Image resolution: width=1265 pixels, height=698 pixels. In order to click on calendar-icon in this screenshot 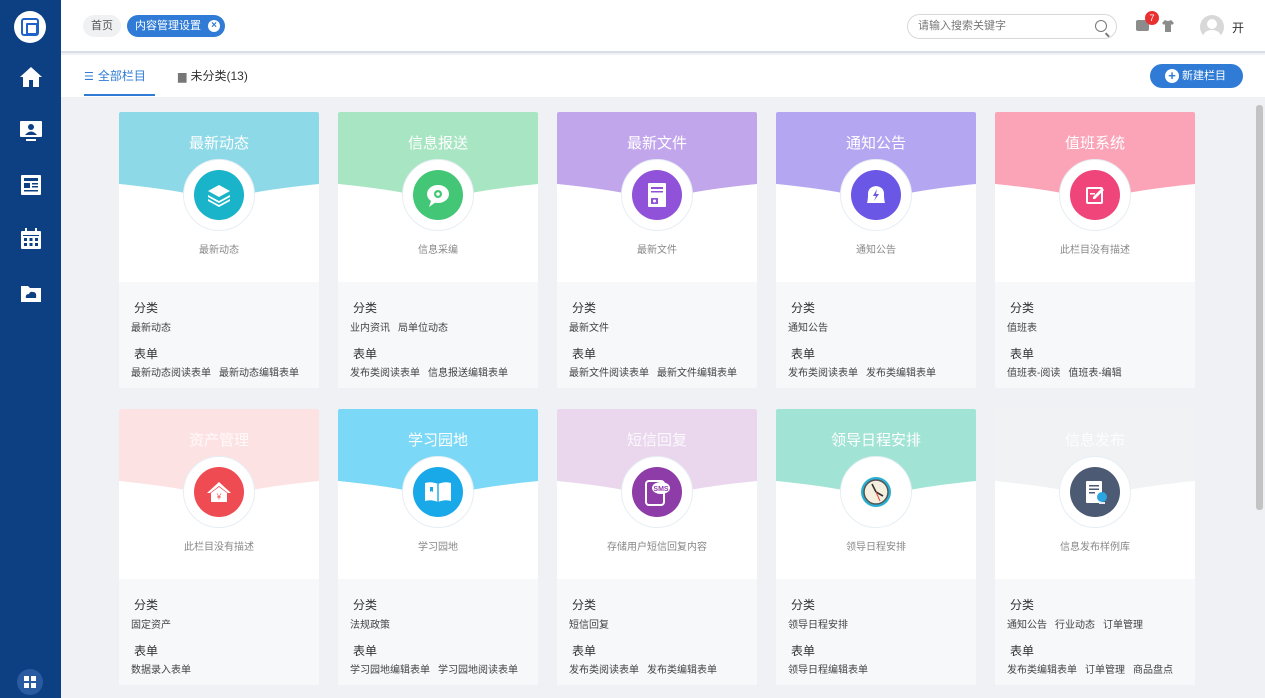, I will do `click(30, 239)`.